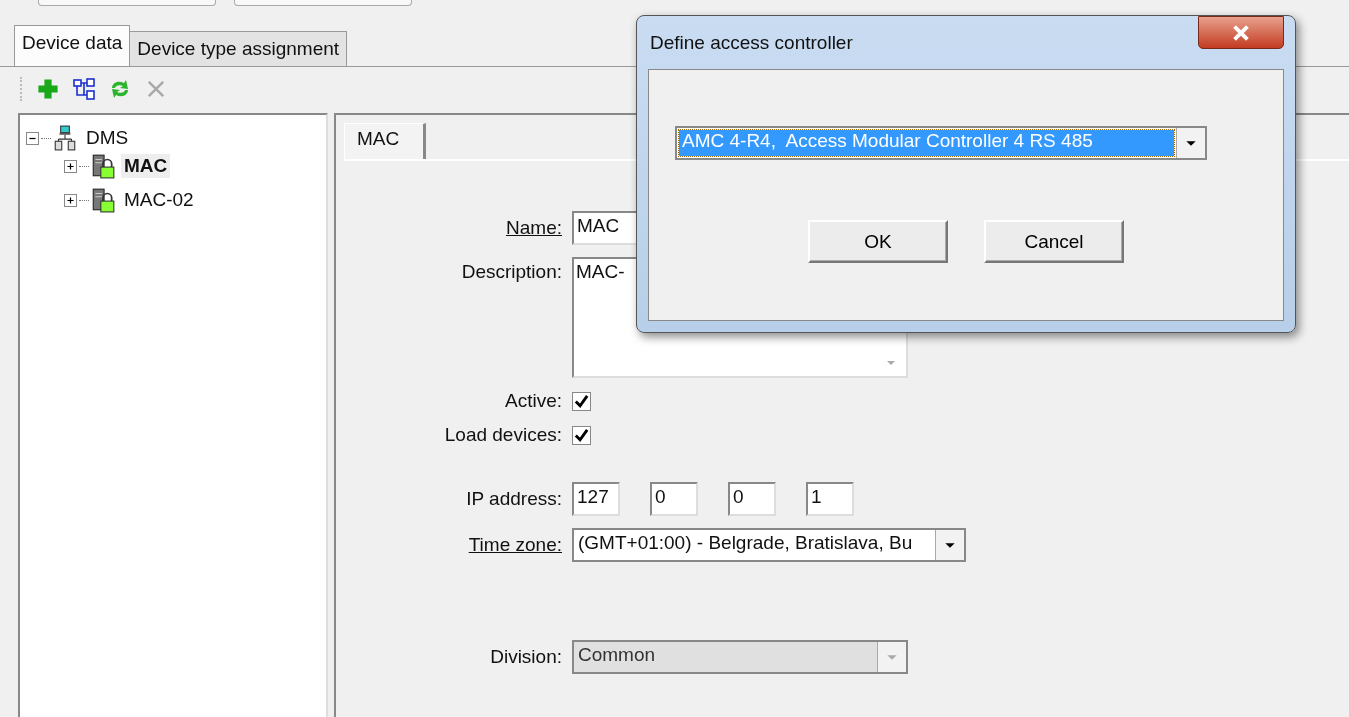 The height and width of the screenshot is (717, 1349). What do you see at coordinates (72, 45) in the screenshot?
I see `tab: Device data` at bounding box center [72, 45].